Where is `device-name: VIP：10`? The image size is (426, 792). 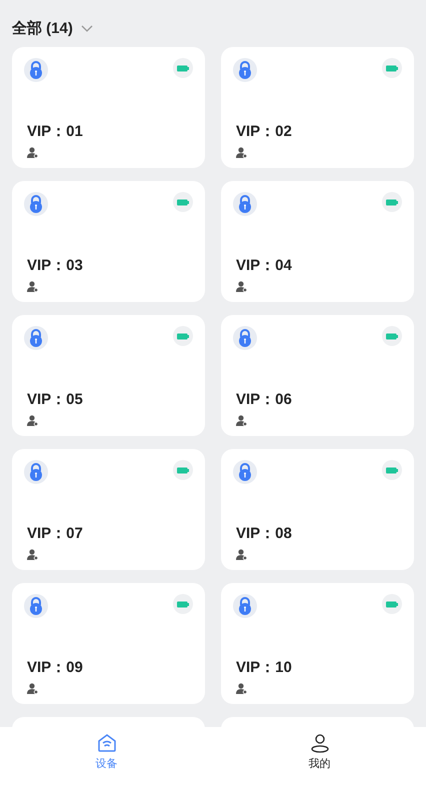
device-name: VIP：10 is located at coordinates (264, 667).